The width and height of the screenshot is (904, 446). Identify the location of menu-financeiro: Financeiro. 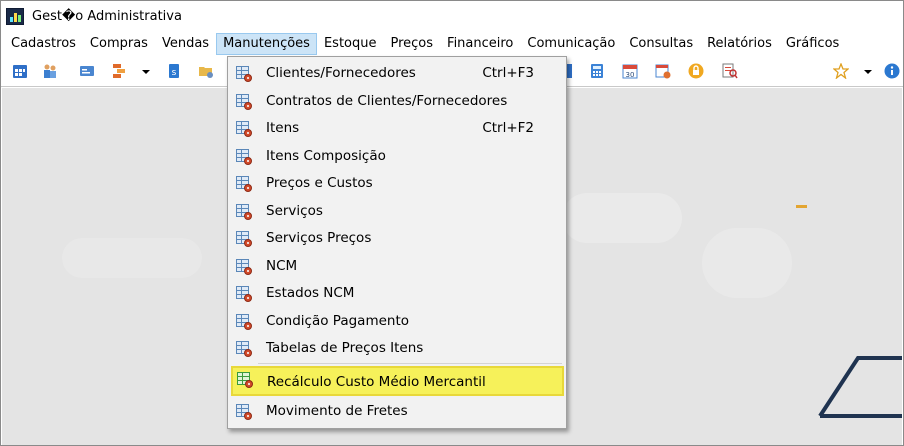
(480, 44).